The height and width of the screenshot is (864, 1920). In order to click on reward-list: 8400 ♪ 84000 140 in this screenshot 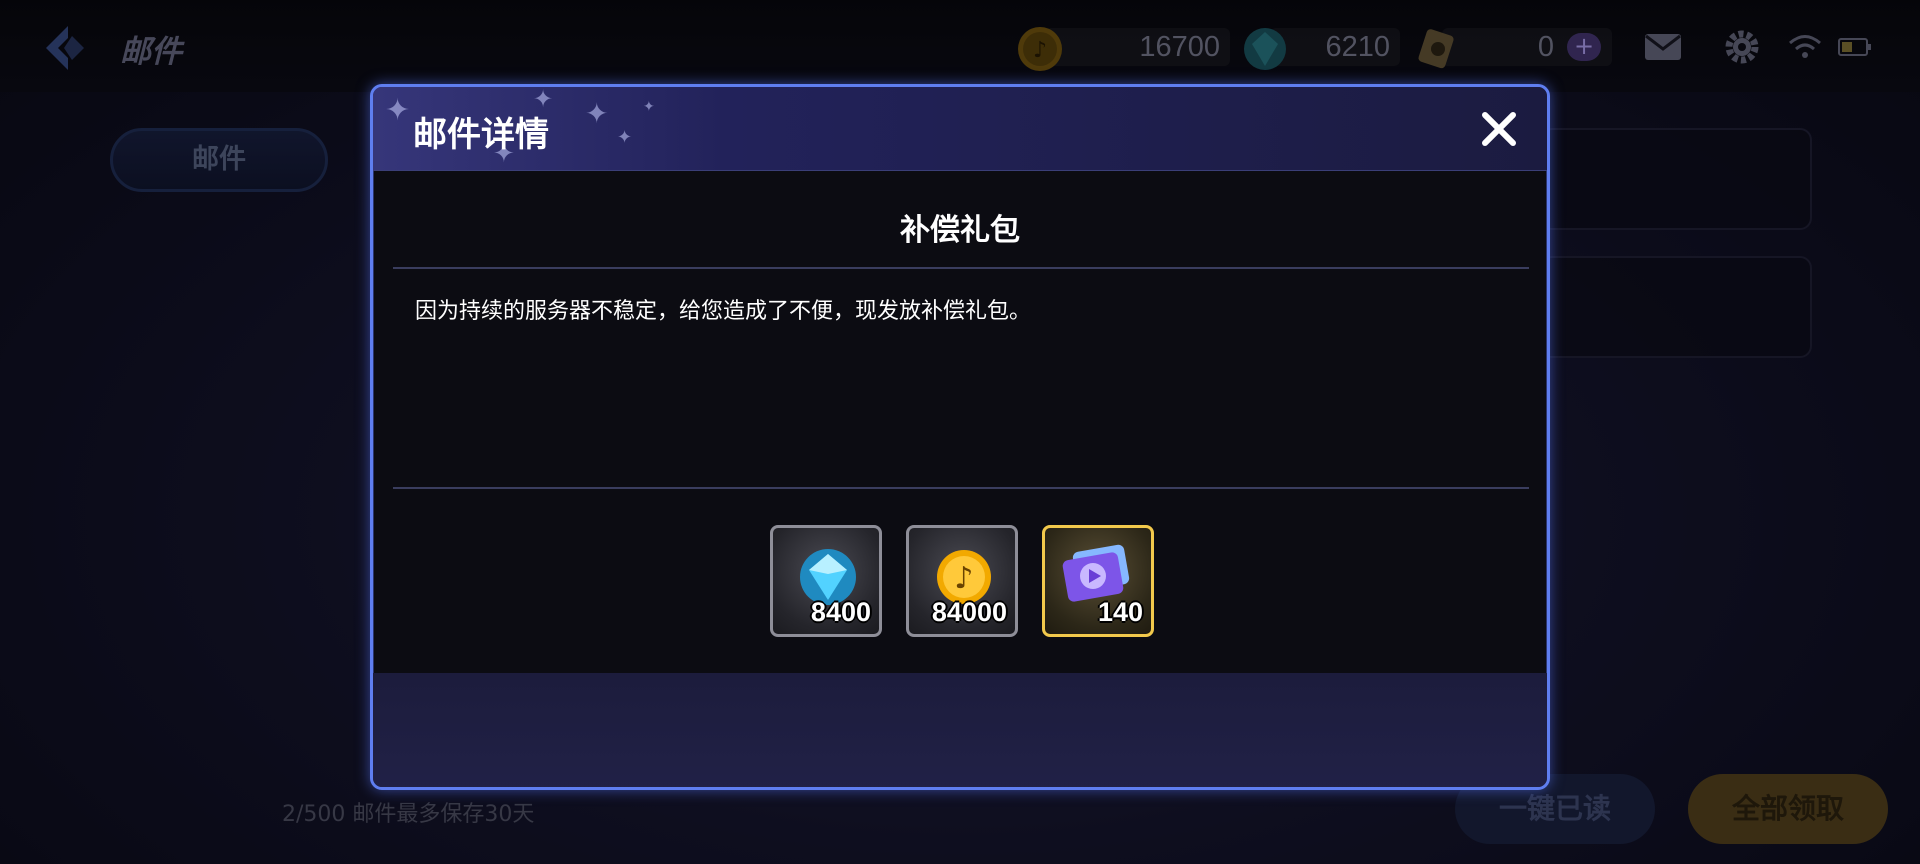, I will do `click(960, 581)`.